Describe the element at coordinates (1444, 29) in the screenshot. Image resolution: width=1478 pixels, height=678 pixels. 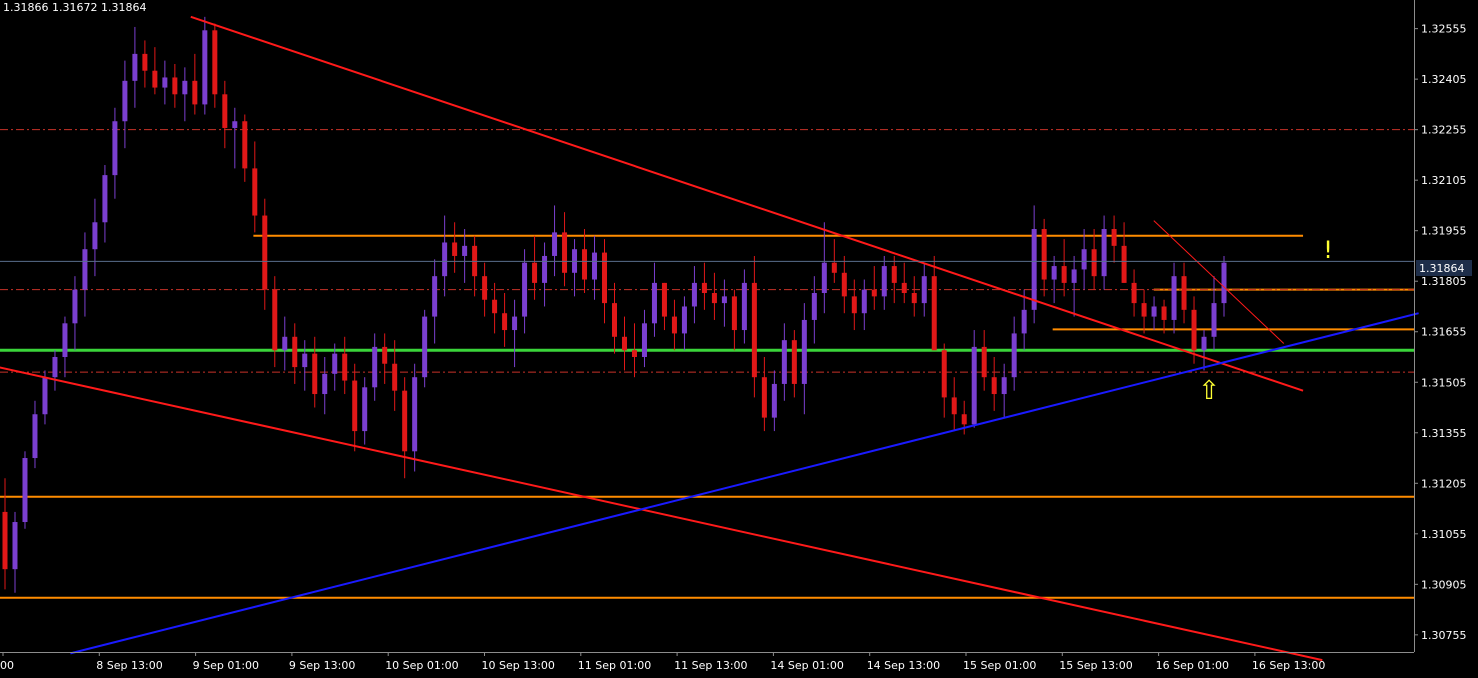
I see `y-tick-label: 1.32555` at that location.